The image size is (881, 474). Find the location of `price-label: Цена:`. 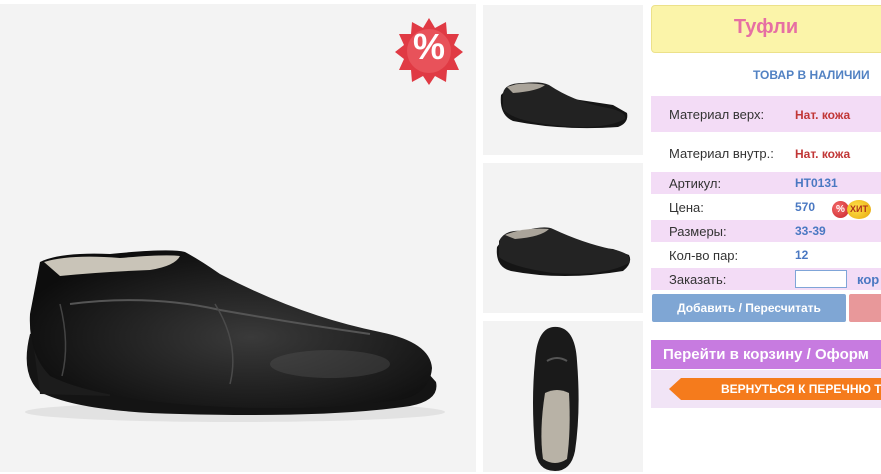

price-label: Цена: is located at coordinates (686, 207).